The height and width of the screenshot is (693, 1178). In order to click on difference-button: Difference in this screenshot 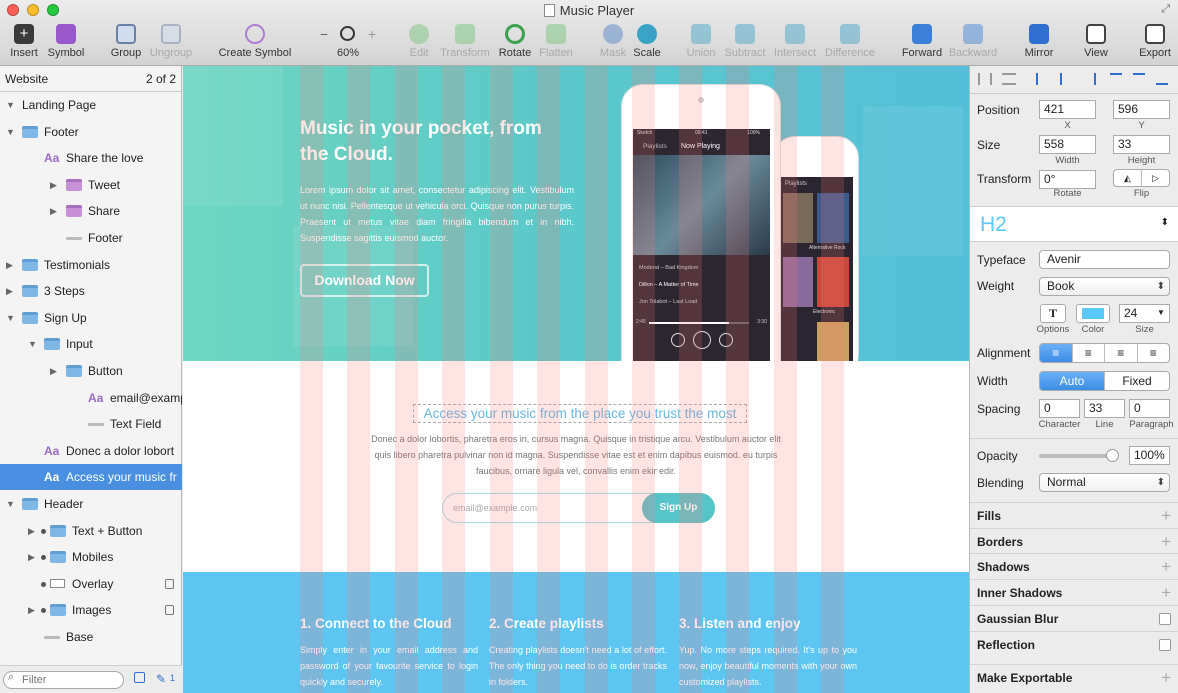, I will do `click(850, 42)`.